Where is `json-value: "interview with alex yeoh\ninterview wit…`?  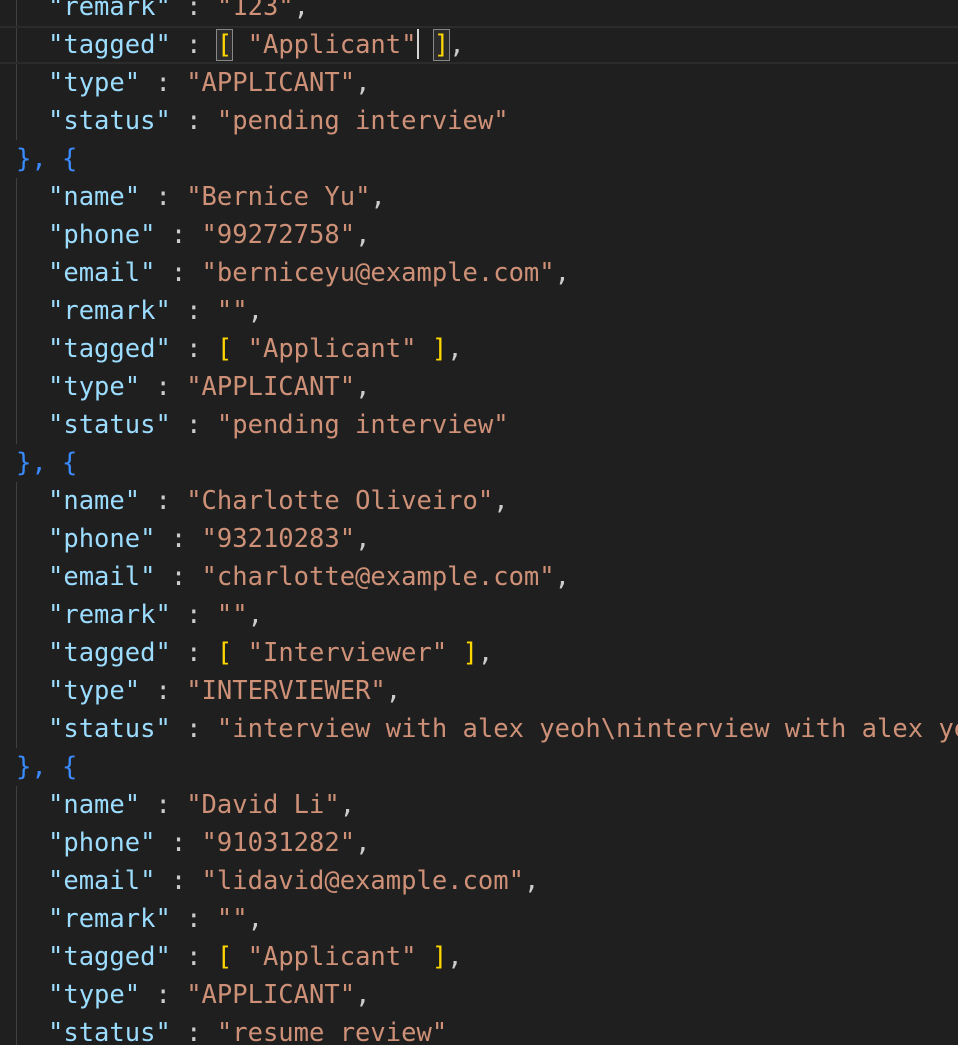 json-value: "interview with alex yeoh\ninterview wit… is located at coordinates (587, 729).